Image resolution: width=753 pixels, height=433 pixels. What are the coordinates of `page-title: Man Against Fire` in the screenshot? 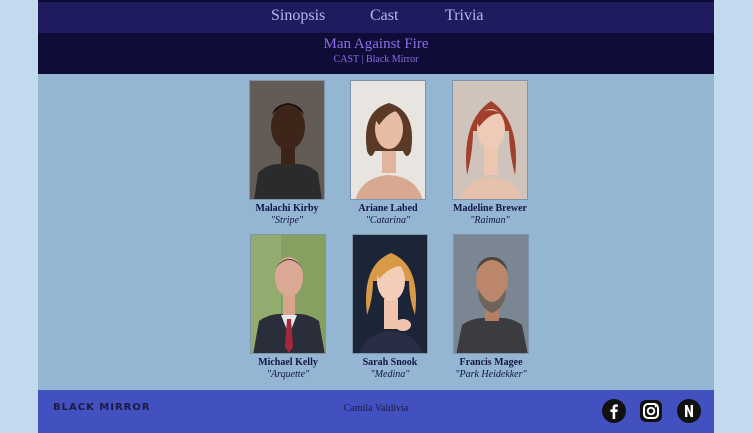 It's located at (376, 44).